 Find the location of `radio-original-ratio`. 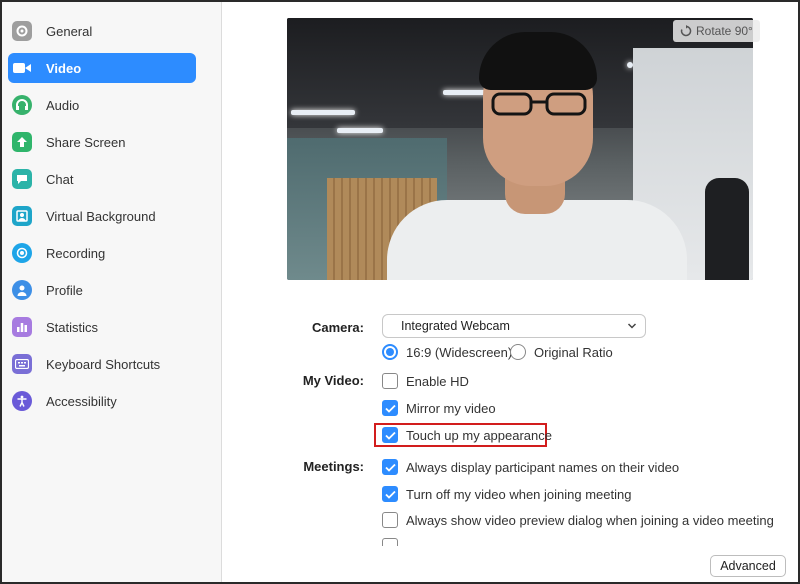

radio-original-ratio is located at coordinates (518, 352).